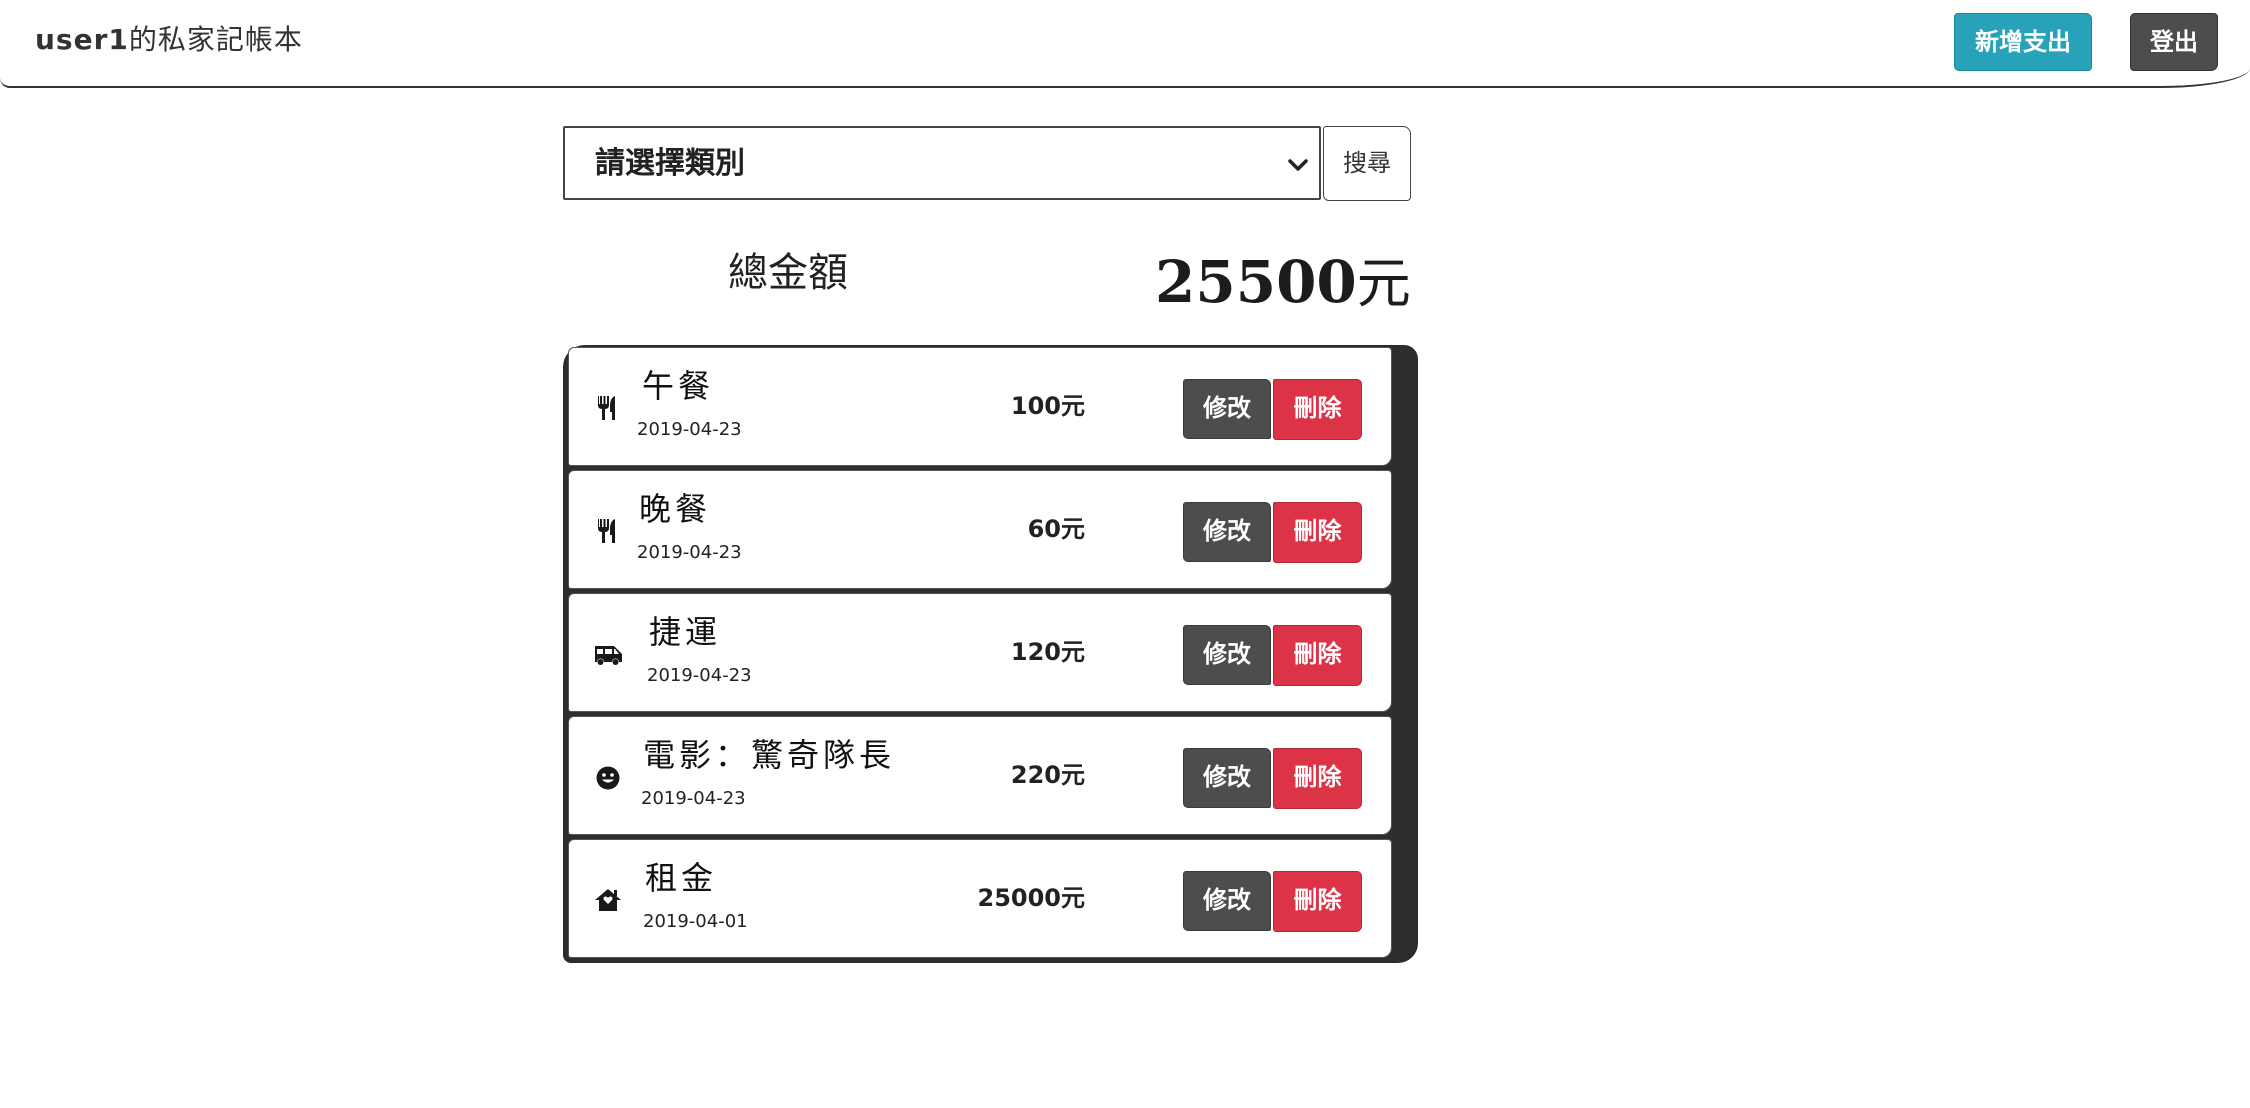 This screenshot has width=2250, height=1108. Describe the element at coordinates (608, 655) in the screenshot. I see `shuttle-van-icon` at that location.